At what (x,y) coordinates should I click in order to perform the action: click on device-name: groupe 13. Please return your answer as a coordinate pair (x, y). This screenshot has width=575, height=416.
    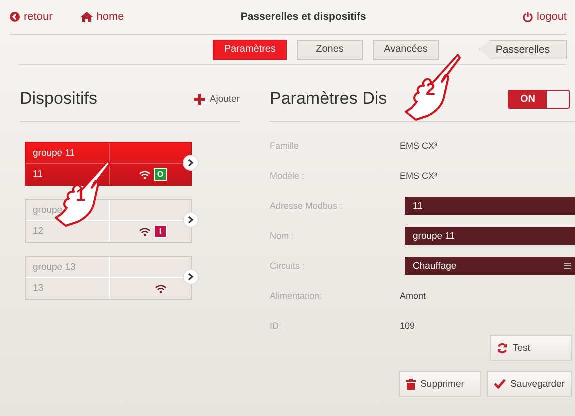
    Looking at the image, I should click on (54, 267).